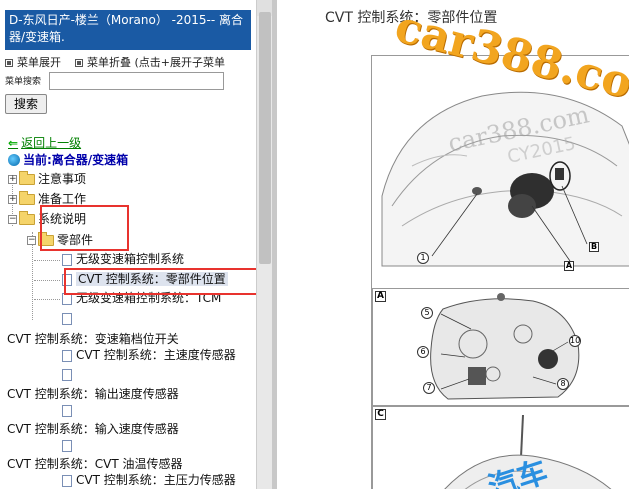 The width and height of the screenshot is (629, 489). I want to click on left-panel-scrollbar, so click(264, 244).